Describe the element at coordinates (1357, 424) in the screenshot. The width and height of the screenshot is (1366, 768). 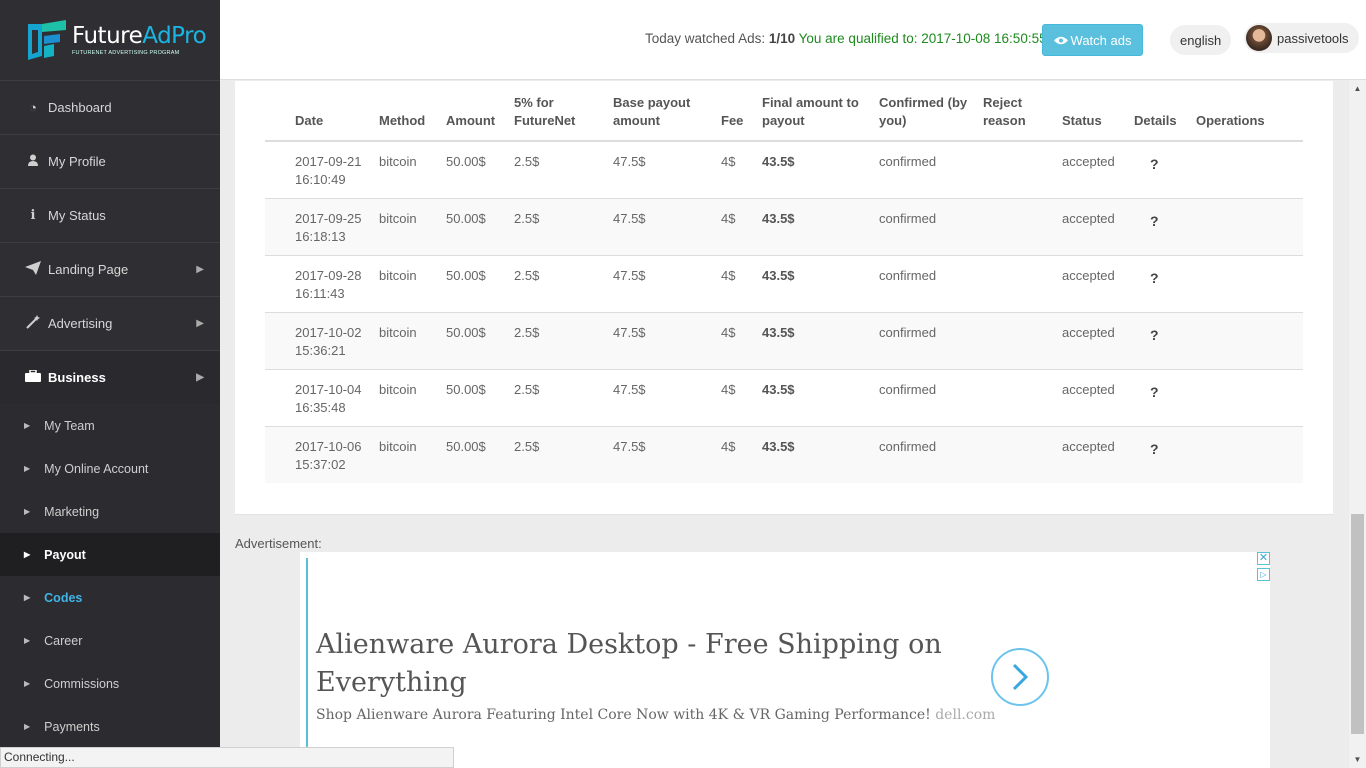
I see `page-scrollbar: ▲ ▼` at that location.